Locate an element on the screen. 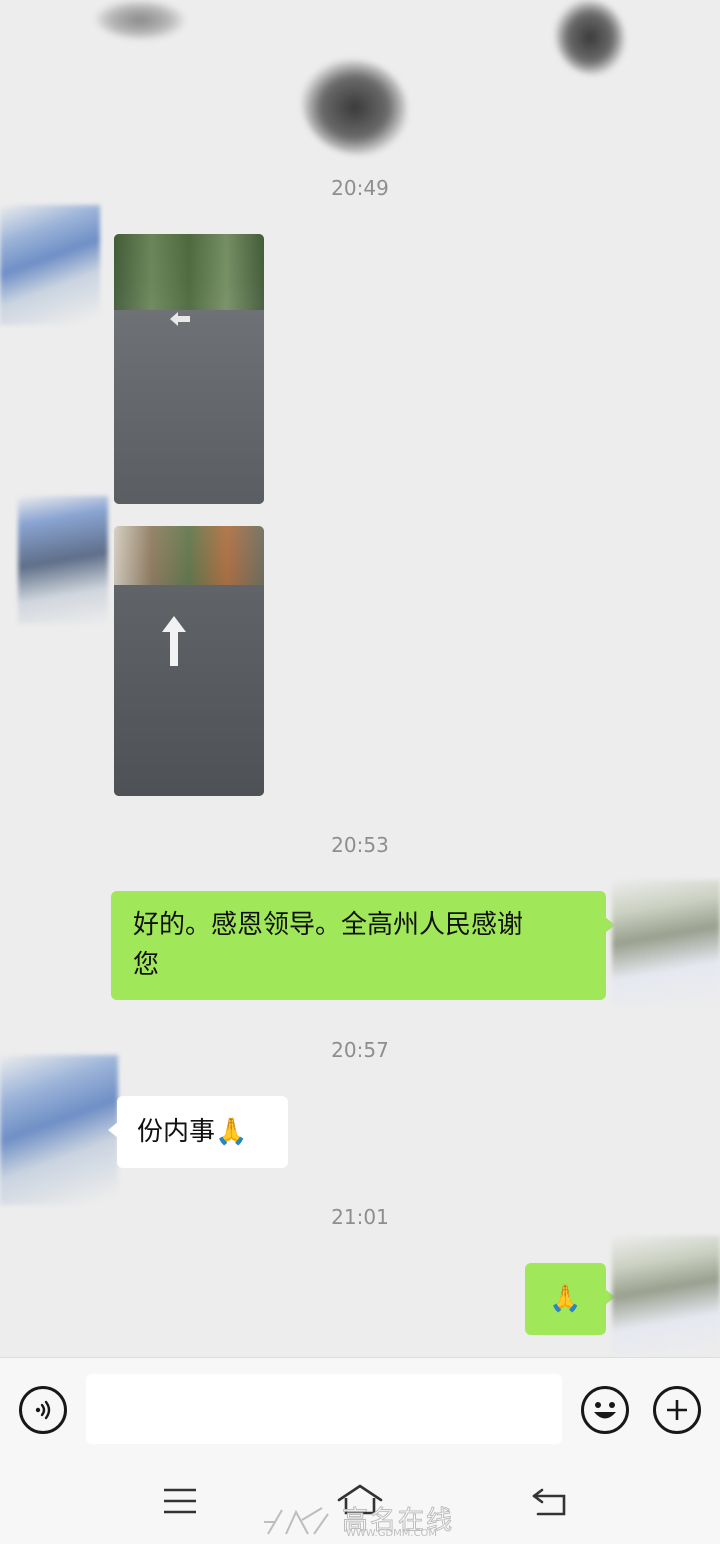 This screenshot has height=1544, width=720. photo-trees is located at coordinates (189, 272).